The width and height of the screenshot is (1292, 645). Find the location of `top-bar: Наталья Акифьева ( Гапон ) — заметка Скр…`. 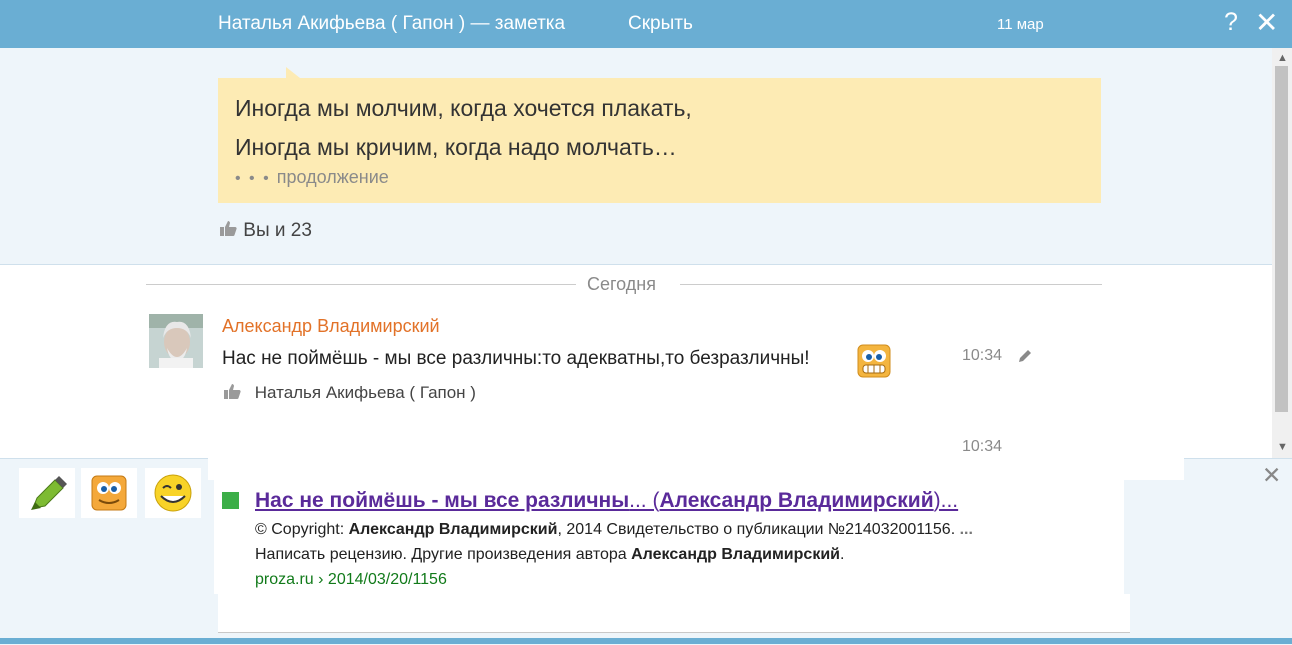

top-bar: Наталья Акифьева ( Гапон ) — заметка Скр… is located at coordinates (646, 24).